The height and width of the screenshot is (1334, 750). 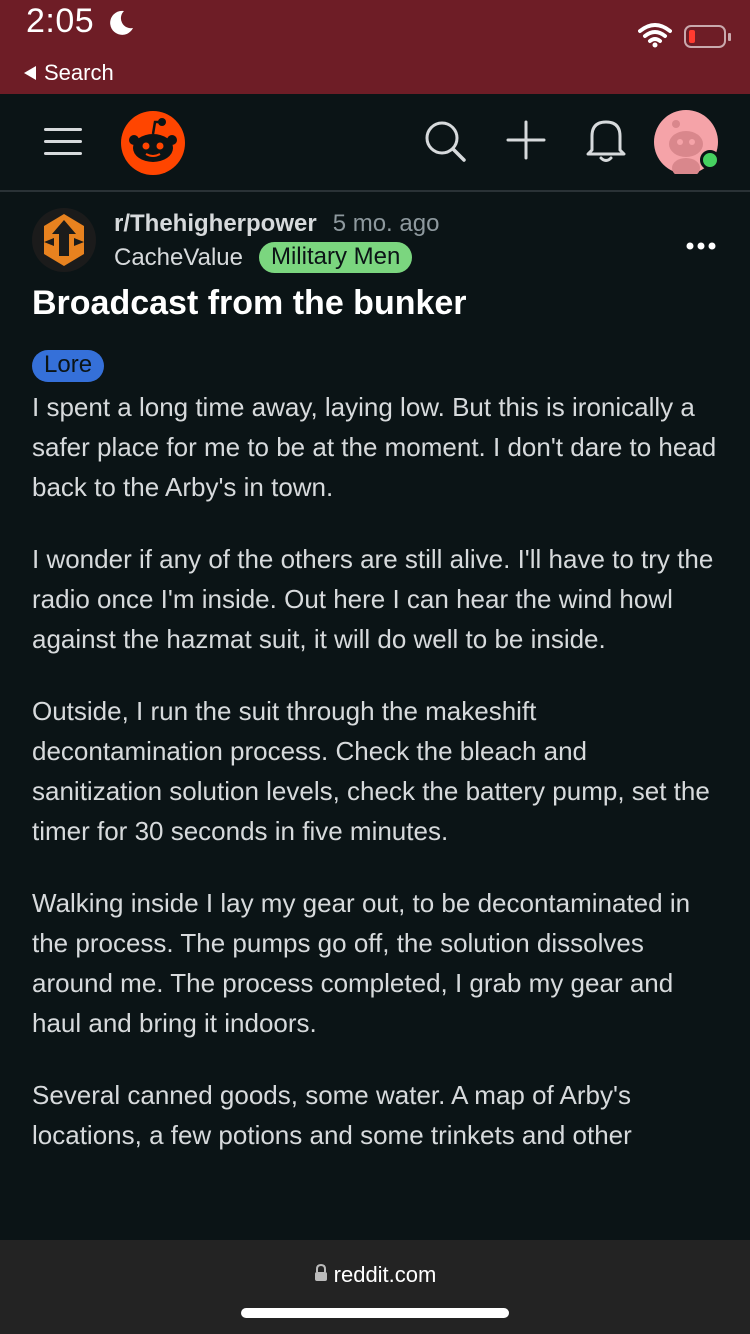 What do you see at coordinates (64, 240) in the screenshot?
I see `subreddit-icon` at bounding box center [64, 240].